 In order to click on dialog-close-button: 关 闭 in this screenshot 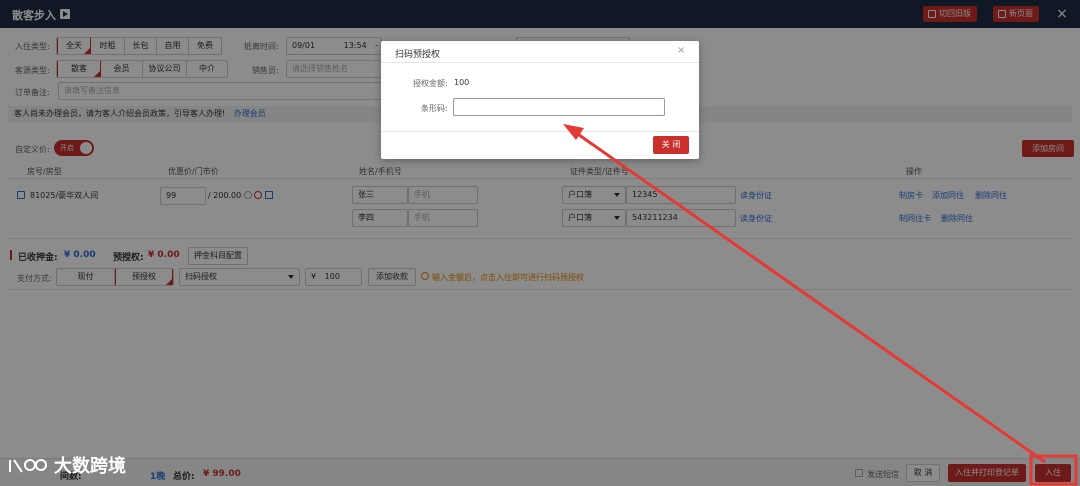, I will do `click(671, 145)`.